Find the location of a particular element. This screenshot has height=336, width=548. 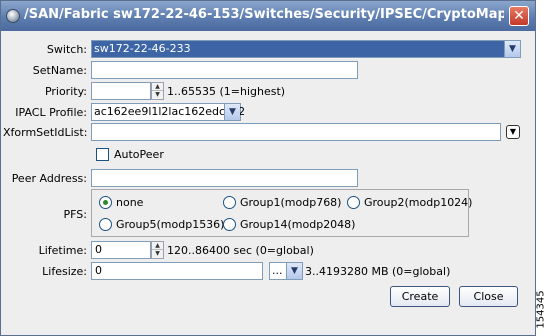

xformset-id-list-label: XformSetIdList: is located at coordinates (45, 132).